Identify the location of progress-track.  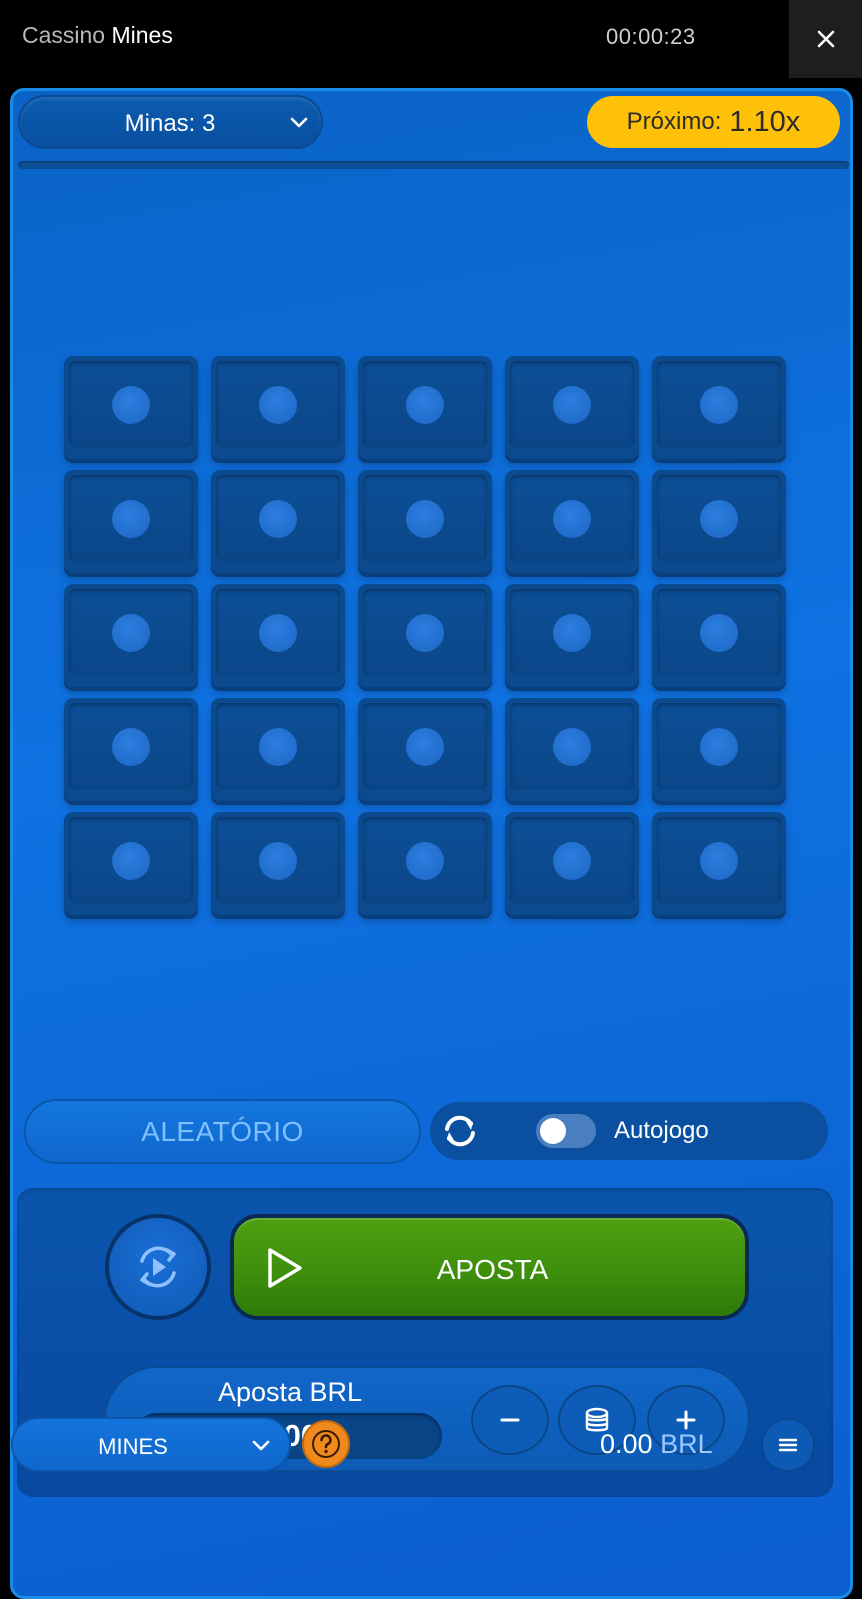
(433, 165).